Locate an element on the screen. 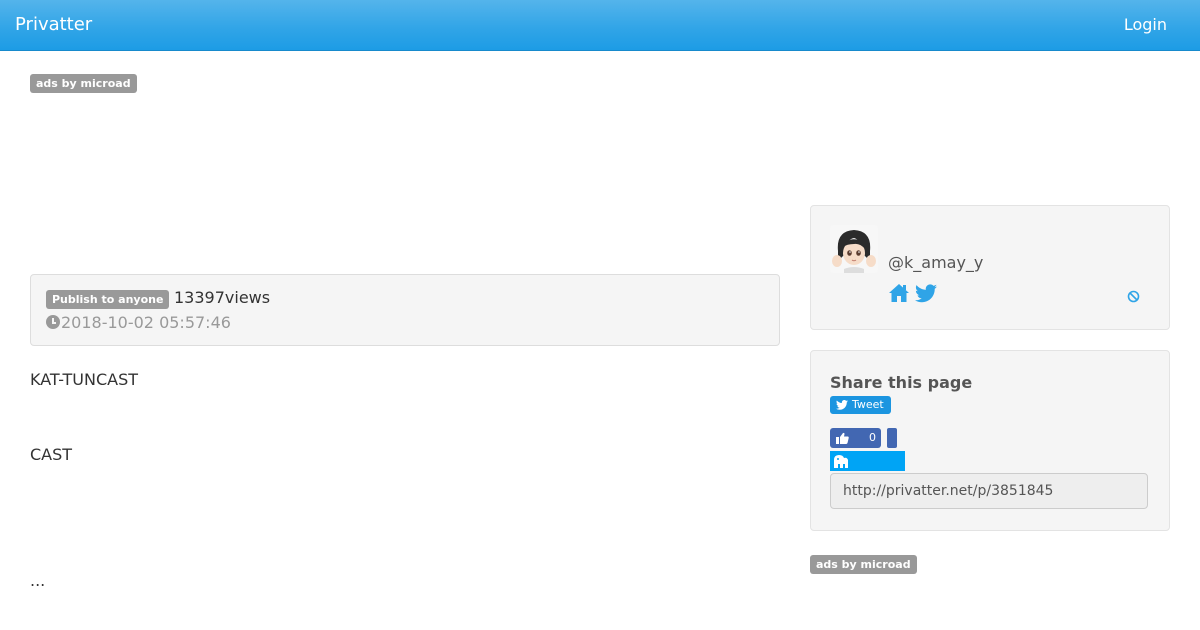 The image size is (1200, 630). view-count: 13397views is located at coordinates (222, 297).